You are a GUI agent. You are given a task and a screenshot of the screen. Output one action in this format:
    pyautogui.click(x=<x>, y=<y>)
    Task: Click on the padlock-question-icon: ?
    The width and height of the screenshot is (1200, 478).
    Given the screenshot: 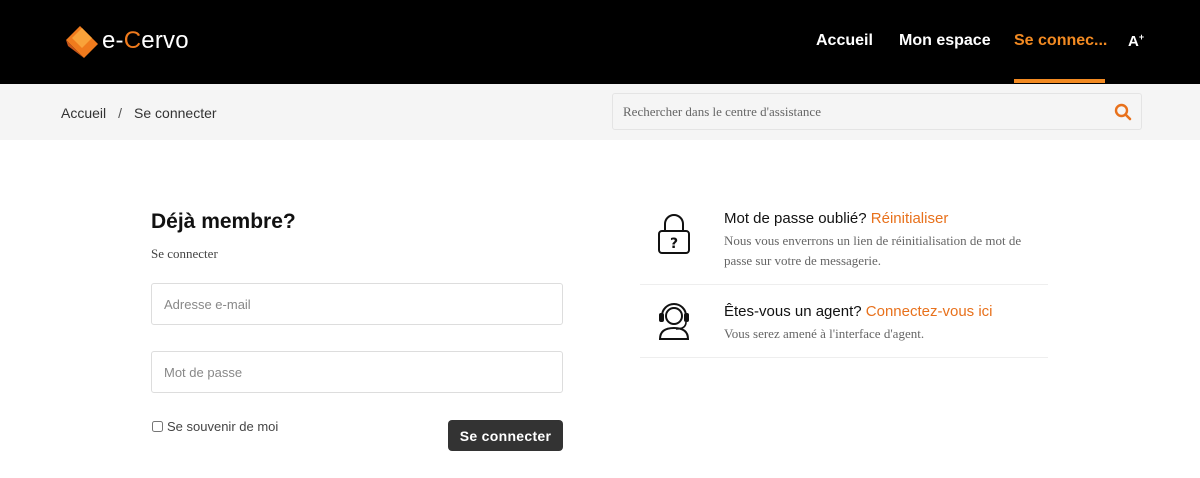 What is the action you would take?
    pyautogui.click(x=674, y=234)
    